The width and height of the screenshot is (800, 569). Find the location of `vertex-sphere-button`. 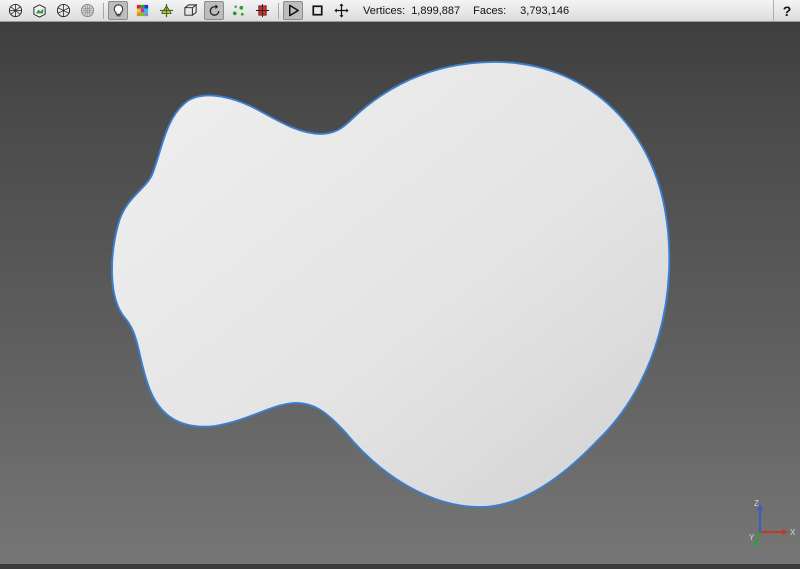

vertex-sphere-button is located at coordinates (63, 10).